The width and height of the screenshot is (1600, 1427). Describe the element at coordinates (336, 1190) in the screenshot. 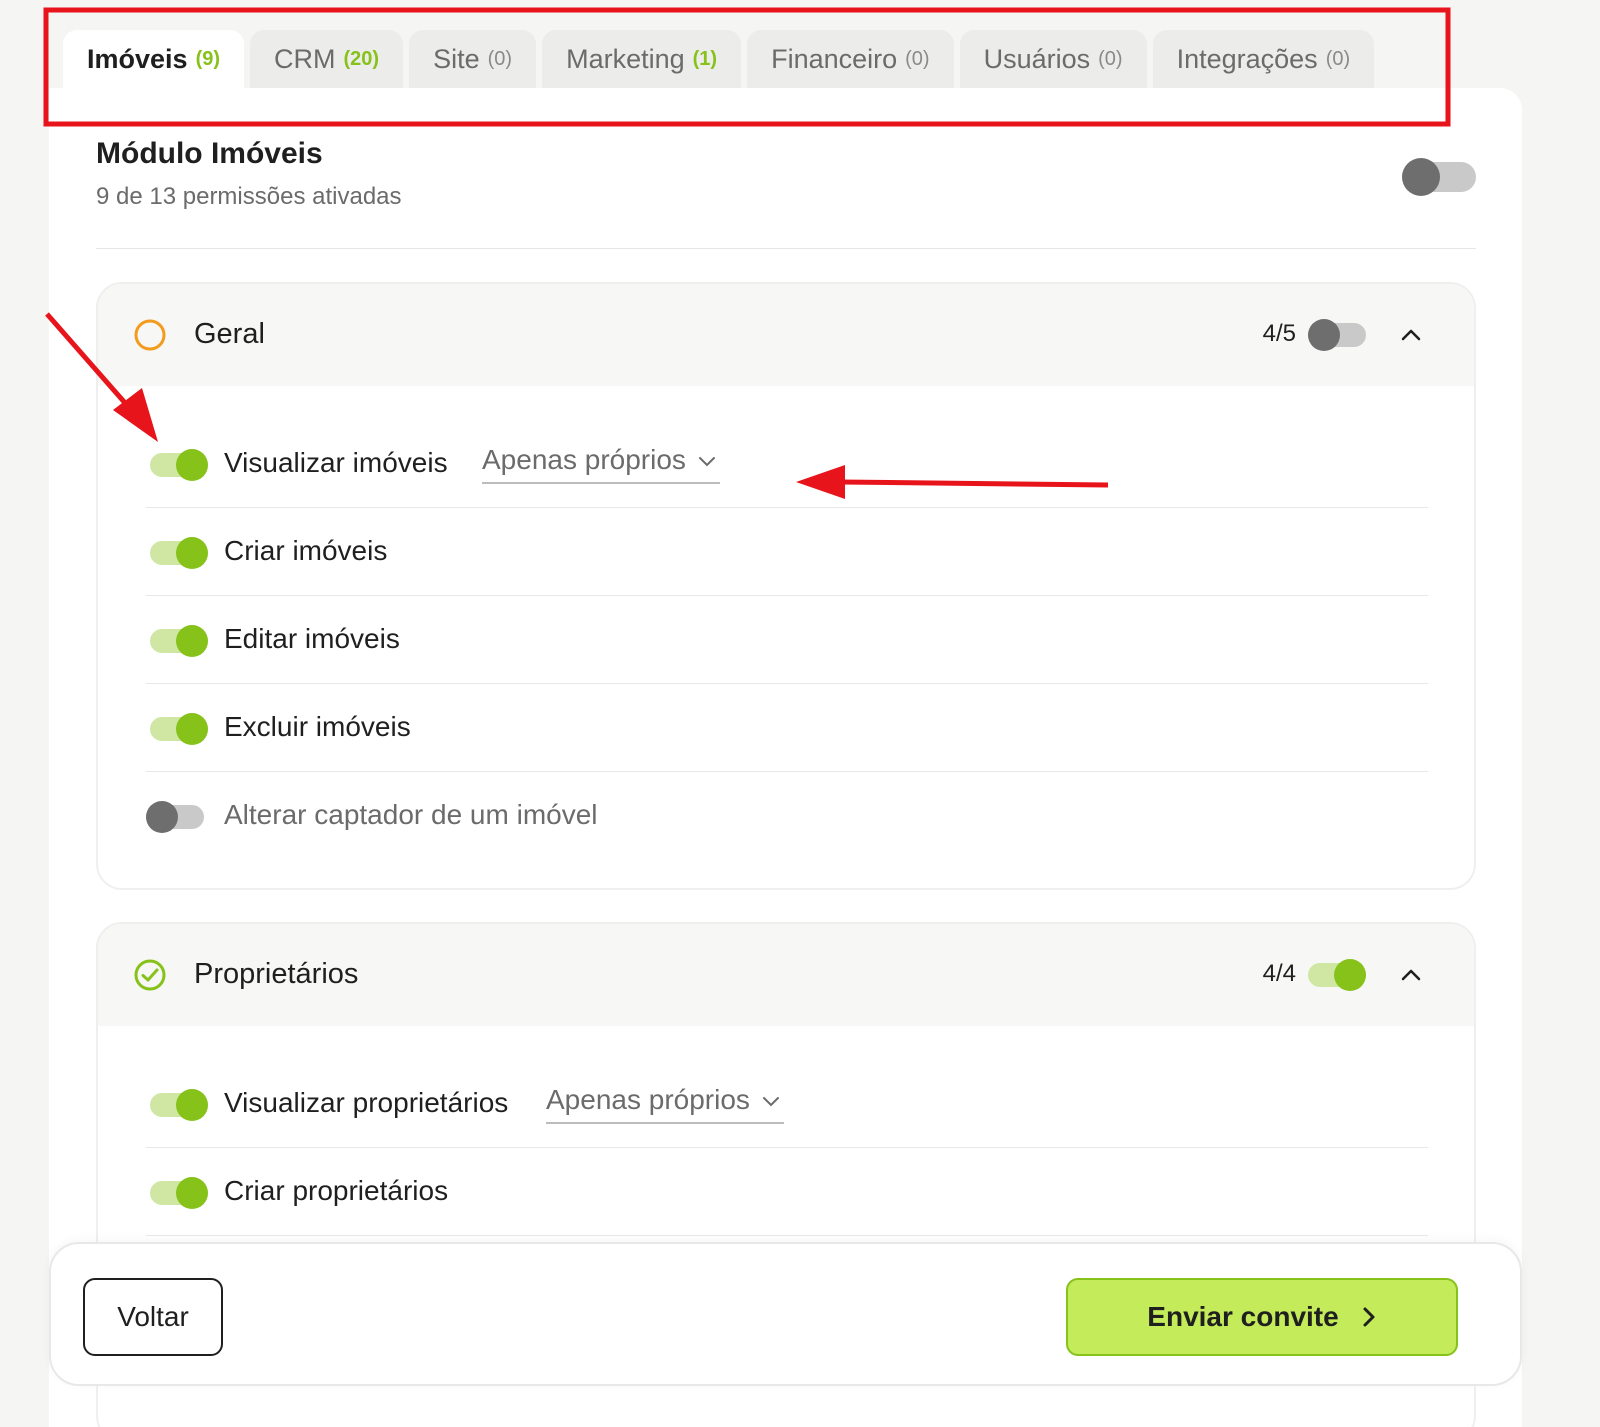

I see `permission-label: Criar proprietários` at that location.